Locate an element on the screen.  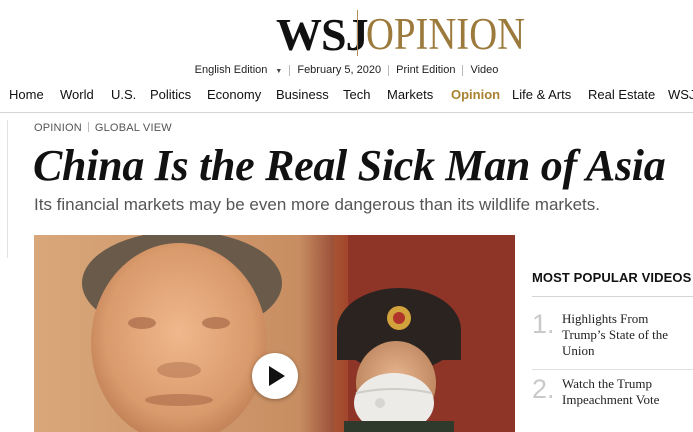
nav-item-opinion: Opinion is located at coordinates (475, 94).